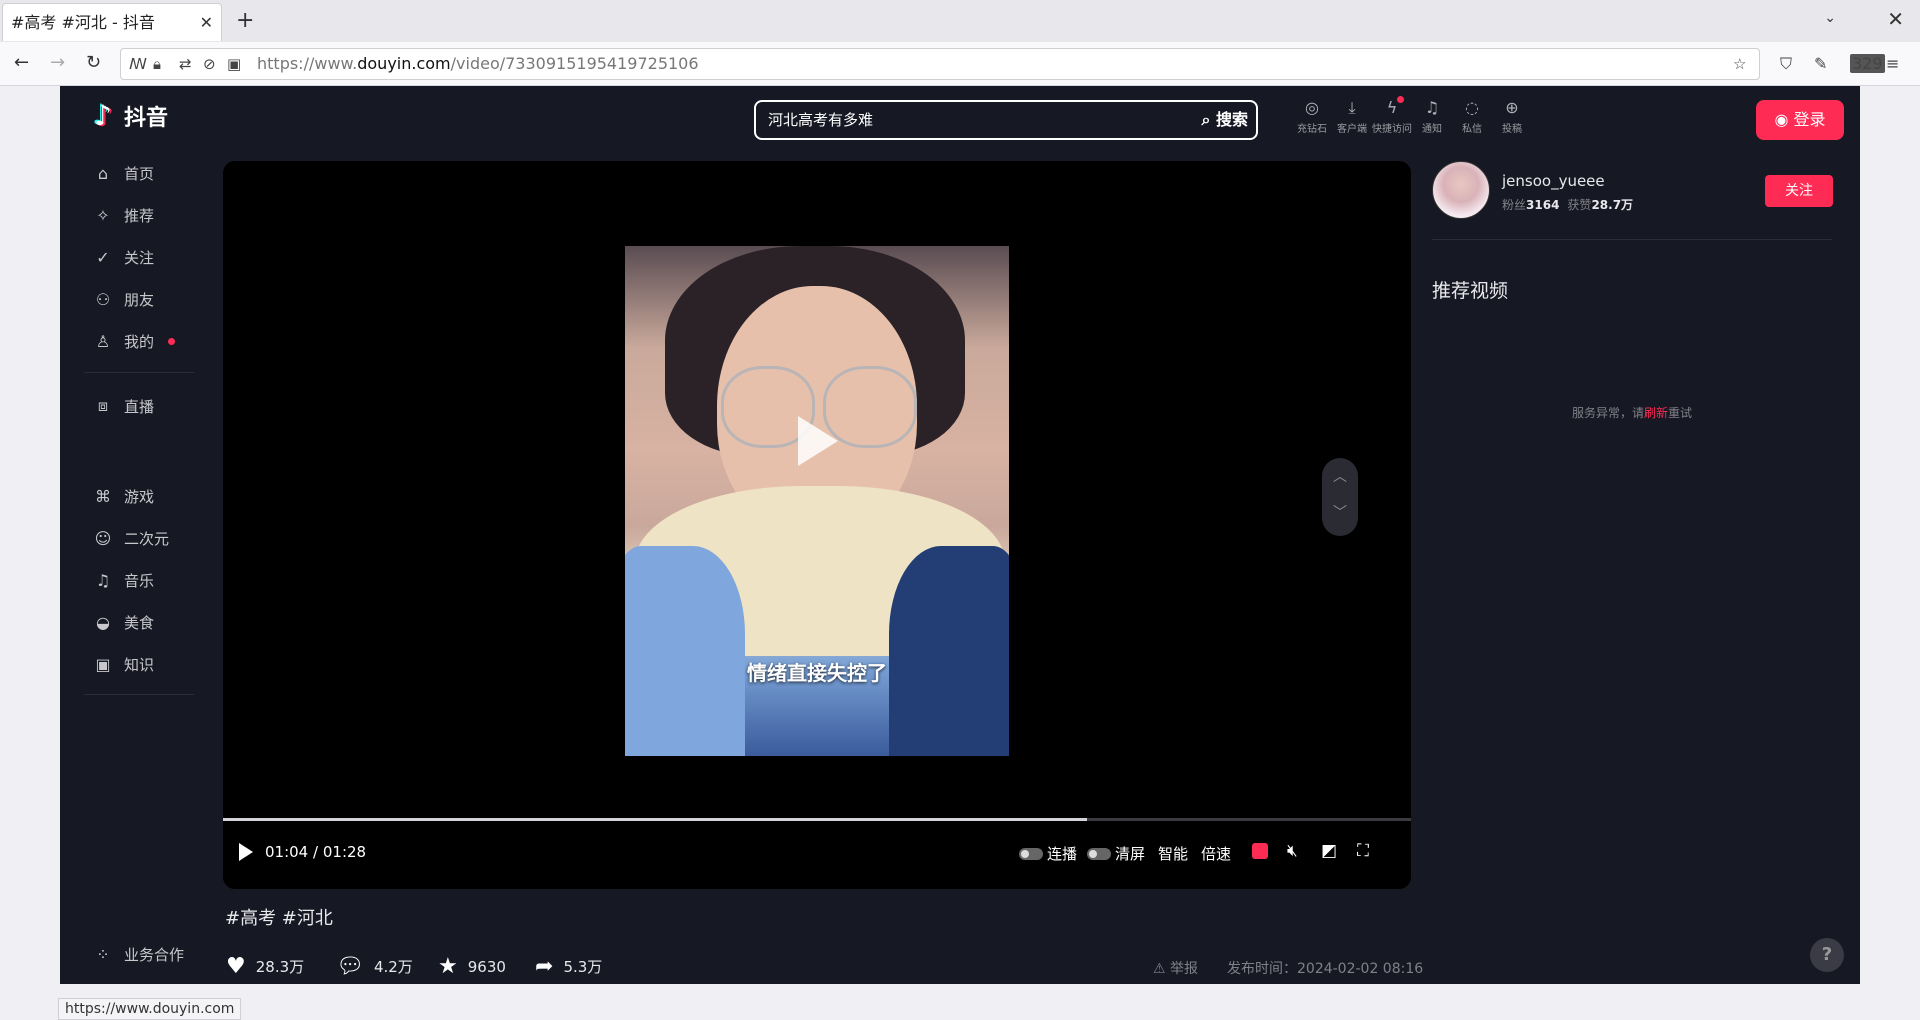 This screenshot has width=1920, height=1020. I want to click on upload-action: ⊕ 投稿, so click(1512, 115).